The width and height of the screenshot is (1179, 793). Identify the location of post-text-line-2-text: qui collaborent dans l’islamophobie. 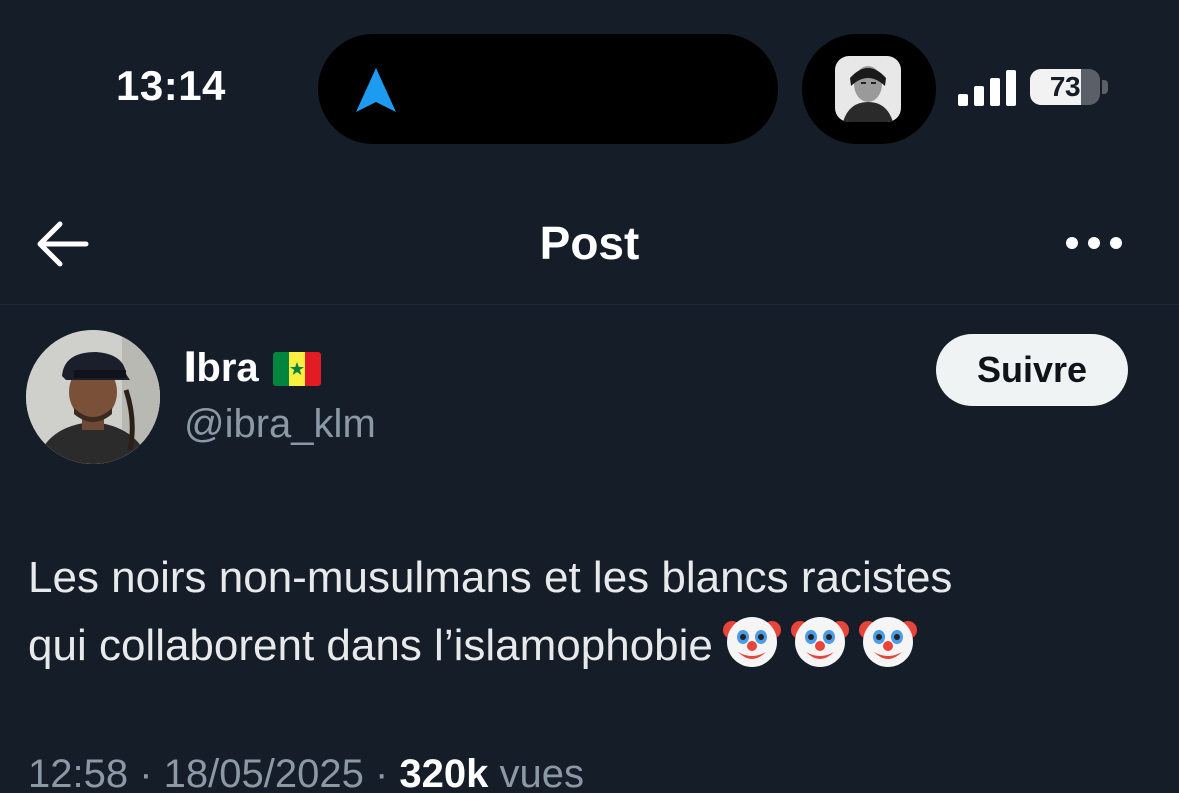
(370, 645).